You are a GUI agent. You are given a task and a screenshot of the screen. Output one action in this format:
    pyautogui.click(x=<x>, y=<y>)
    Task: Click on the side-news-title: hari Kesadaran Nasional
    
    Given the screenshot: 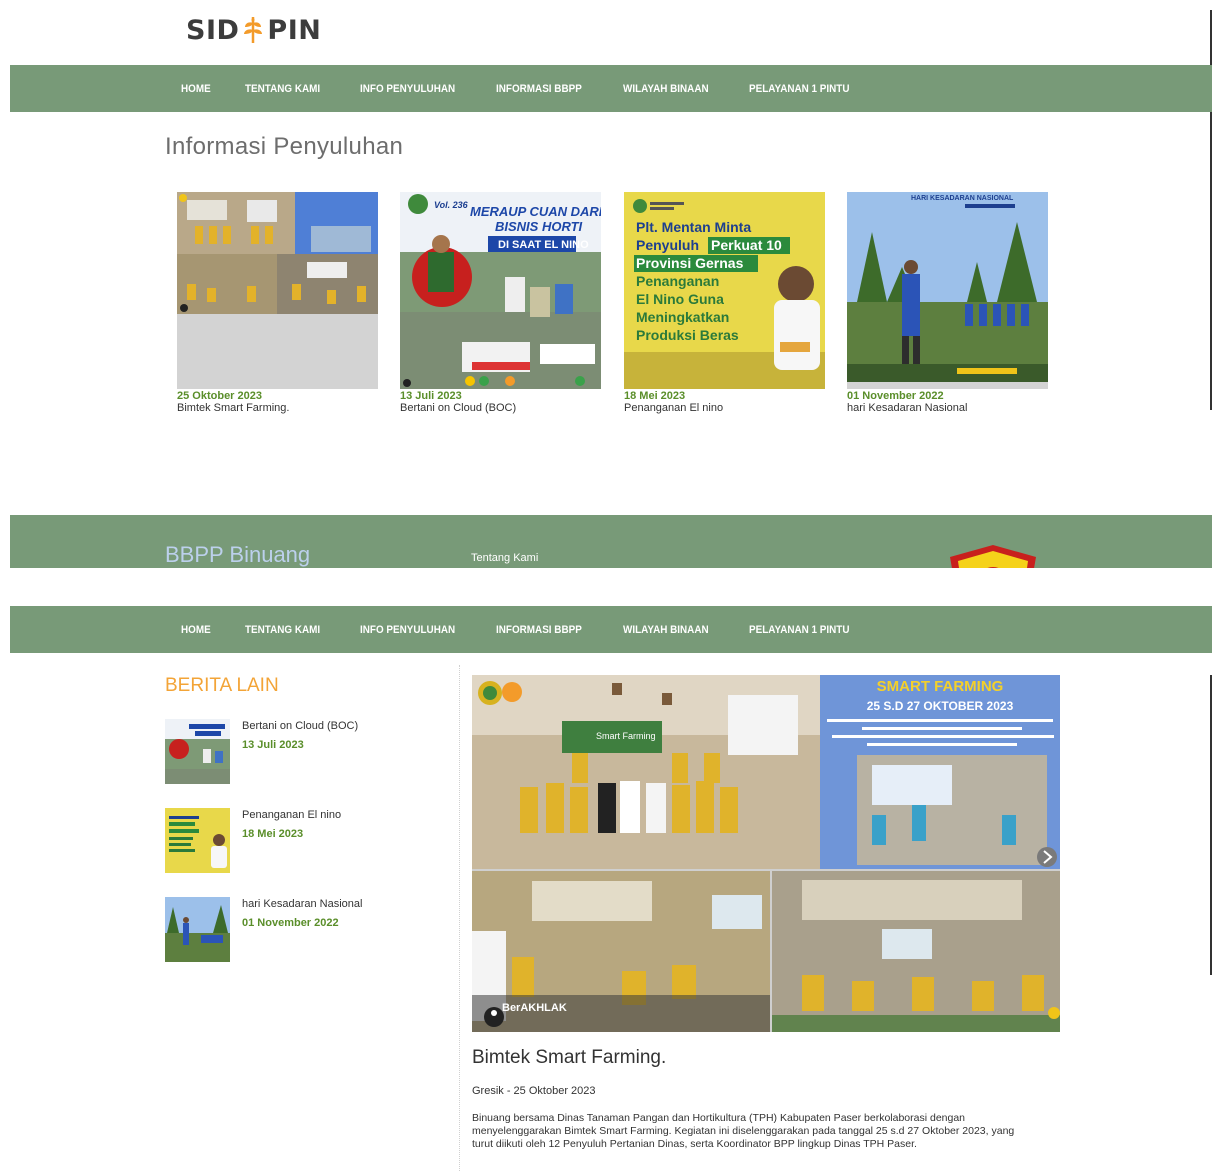 What is the action you would take?
    pyautogui.click(x=302, y=904)
    